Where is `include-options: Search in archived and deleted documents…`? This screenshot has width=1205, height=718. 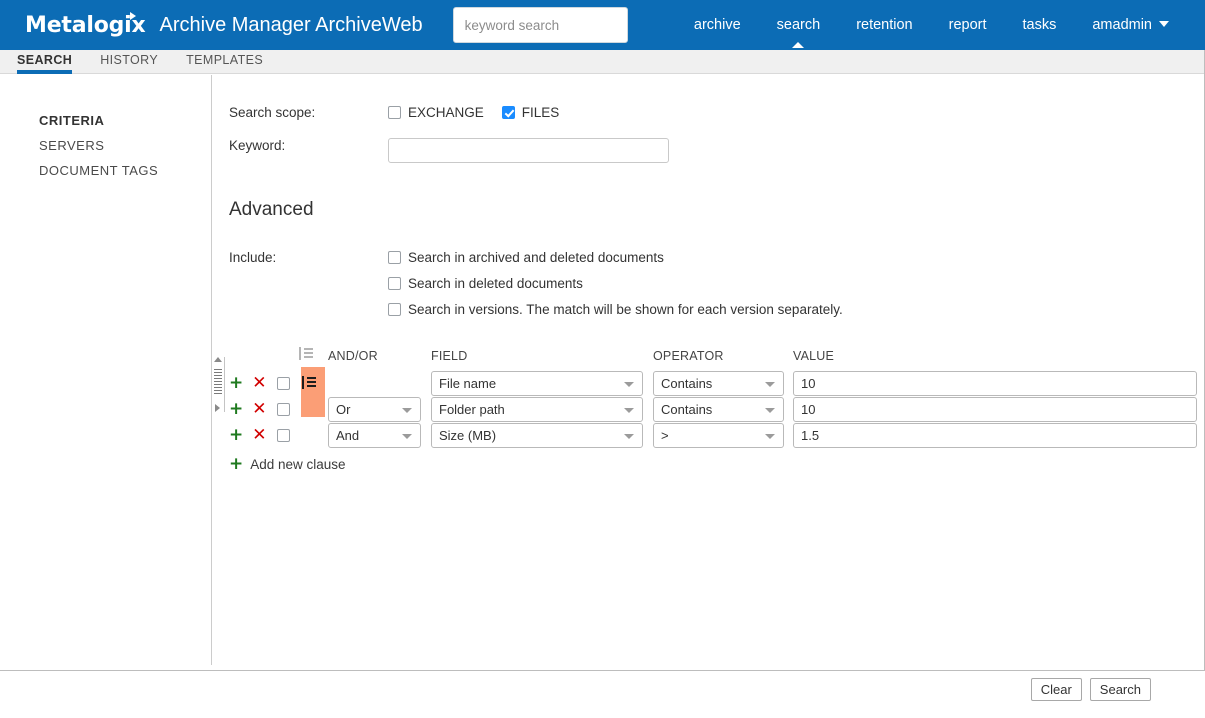 include-options: Search in archived and deleted documents… is located at coordinates (615, 283).